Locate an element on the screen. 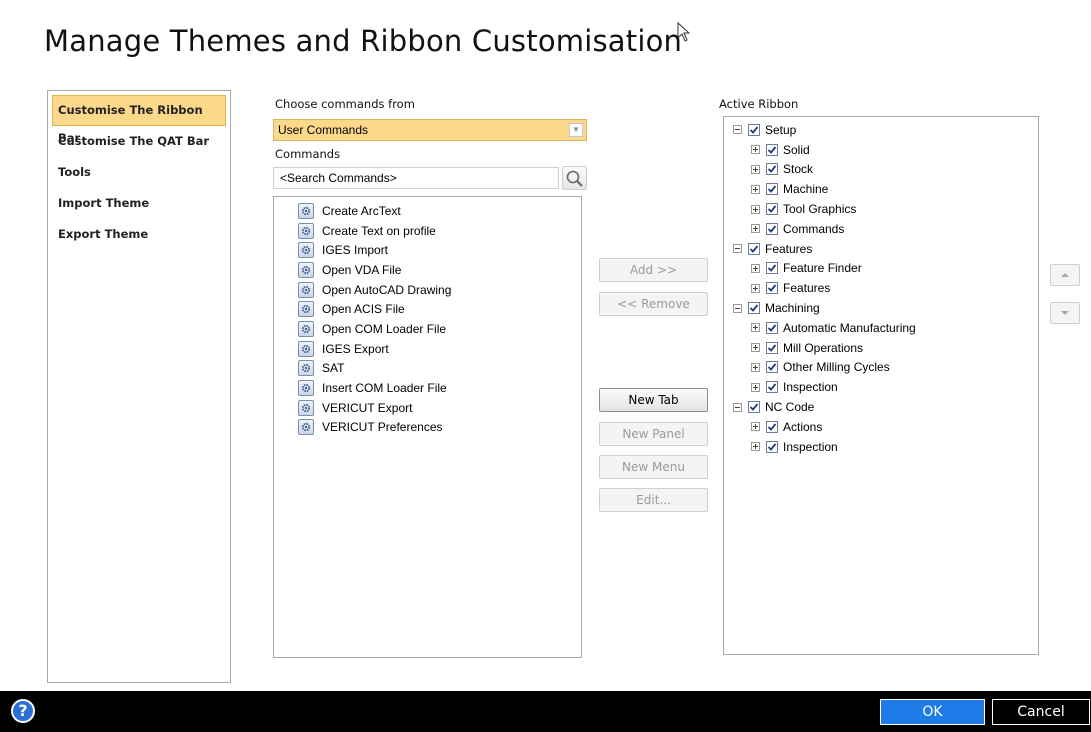  ribbon-panel-node: Tool Graphics is located at coordinates (881, 209).